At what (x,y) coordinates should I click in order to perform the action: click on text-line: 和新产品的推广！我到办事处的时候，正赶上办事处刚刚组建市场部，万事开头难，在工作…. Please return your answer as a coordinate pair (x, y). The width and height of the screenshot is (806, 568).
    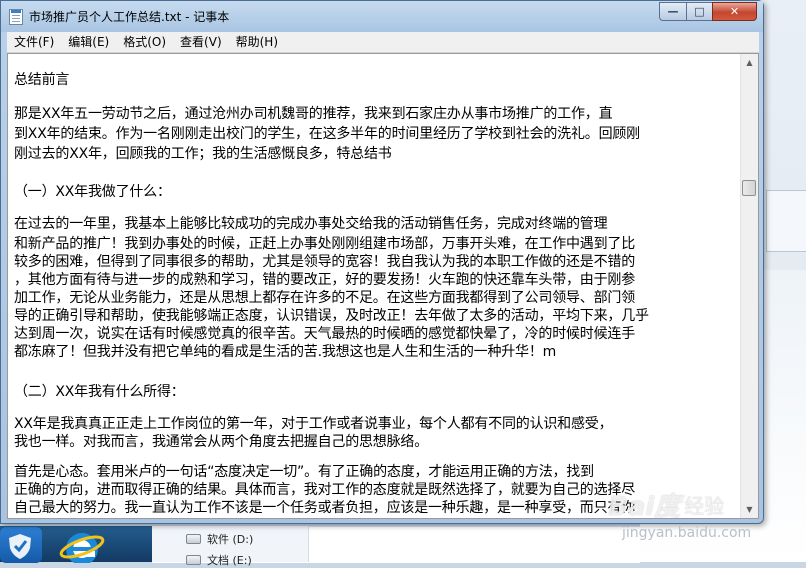
    Looking at the image, I should click on (324, 244).